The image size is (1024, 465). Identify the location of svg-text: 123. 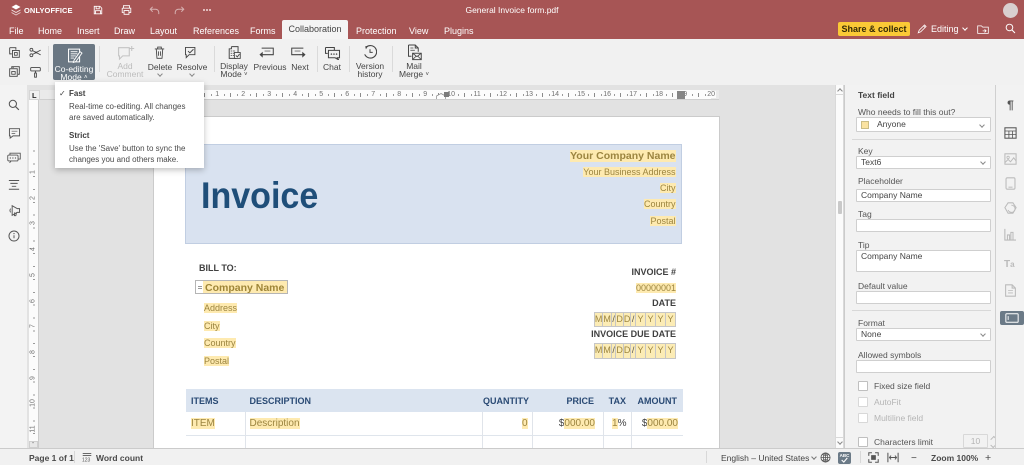
(86, 459).